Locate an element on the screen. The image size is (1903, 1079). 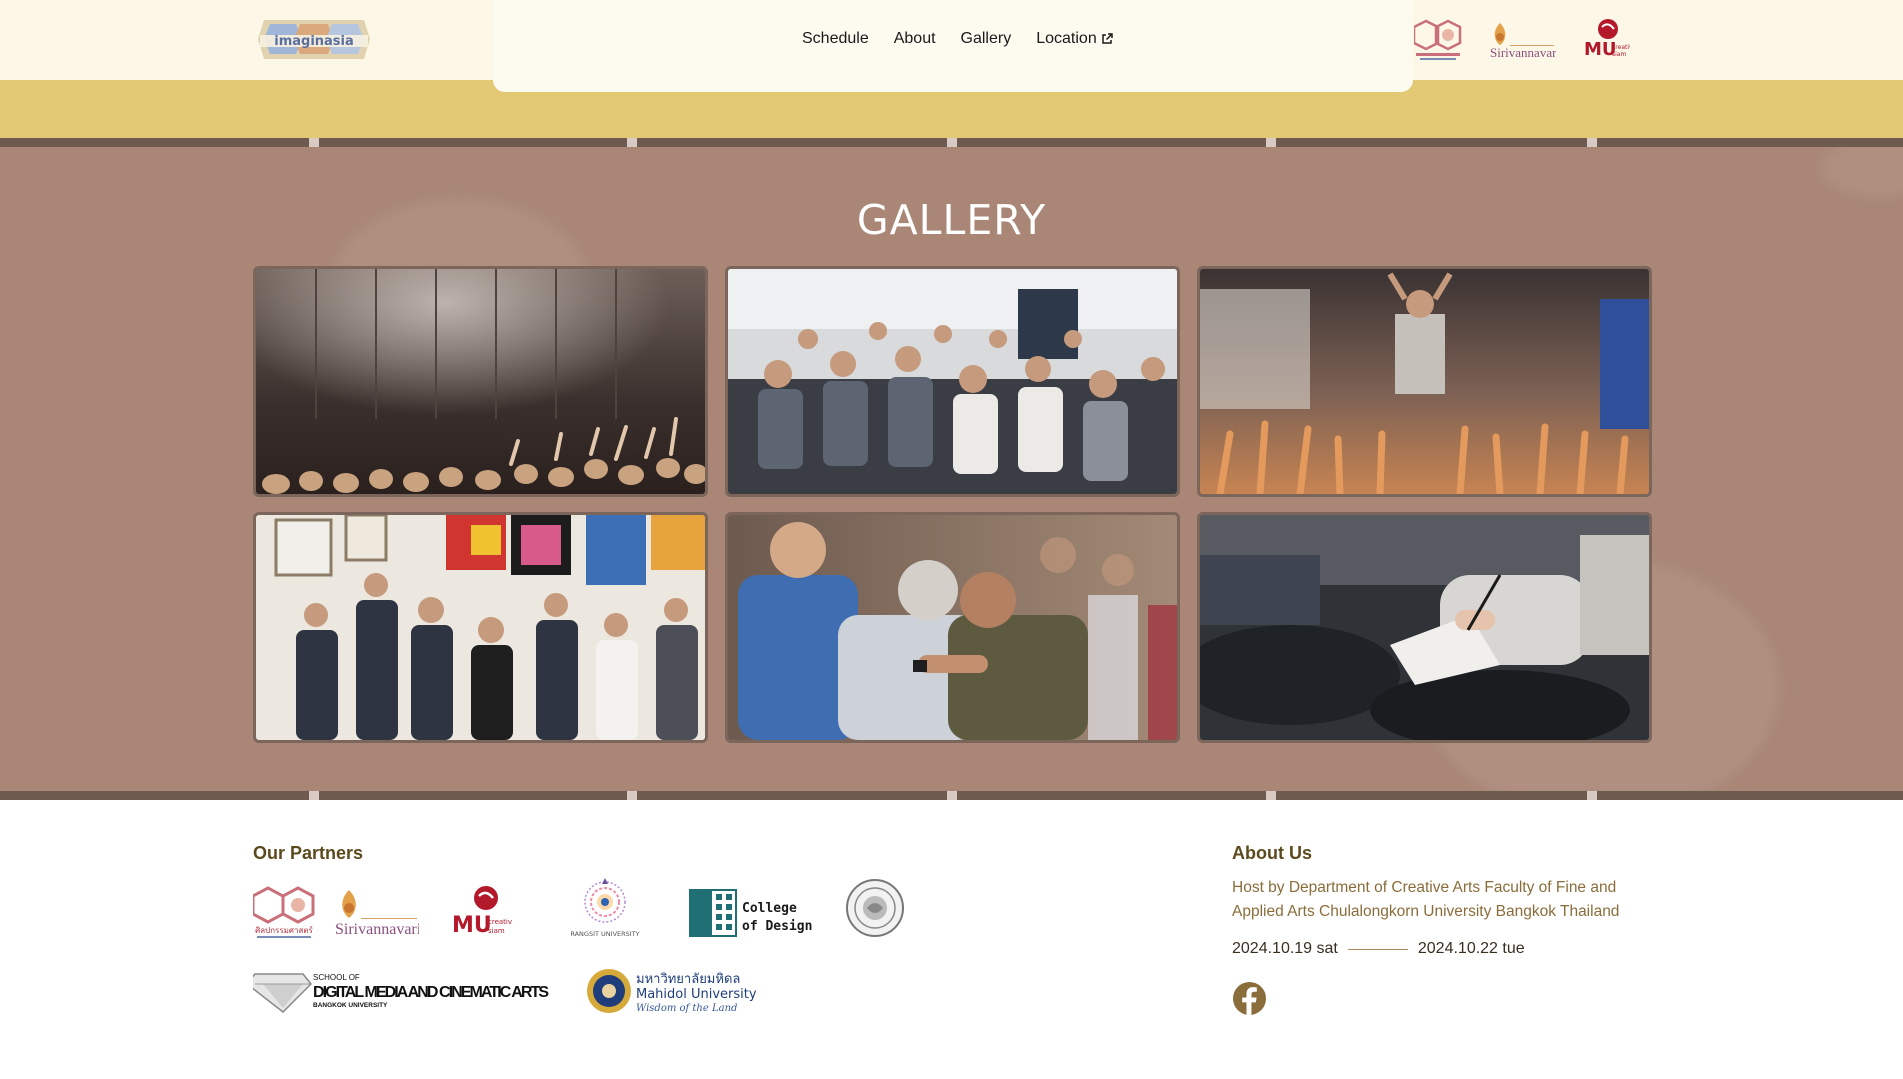
imaginasia-logo: imaginasia is located at coordinates (314, 39).